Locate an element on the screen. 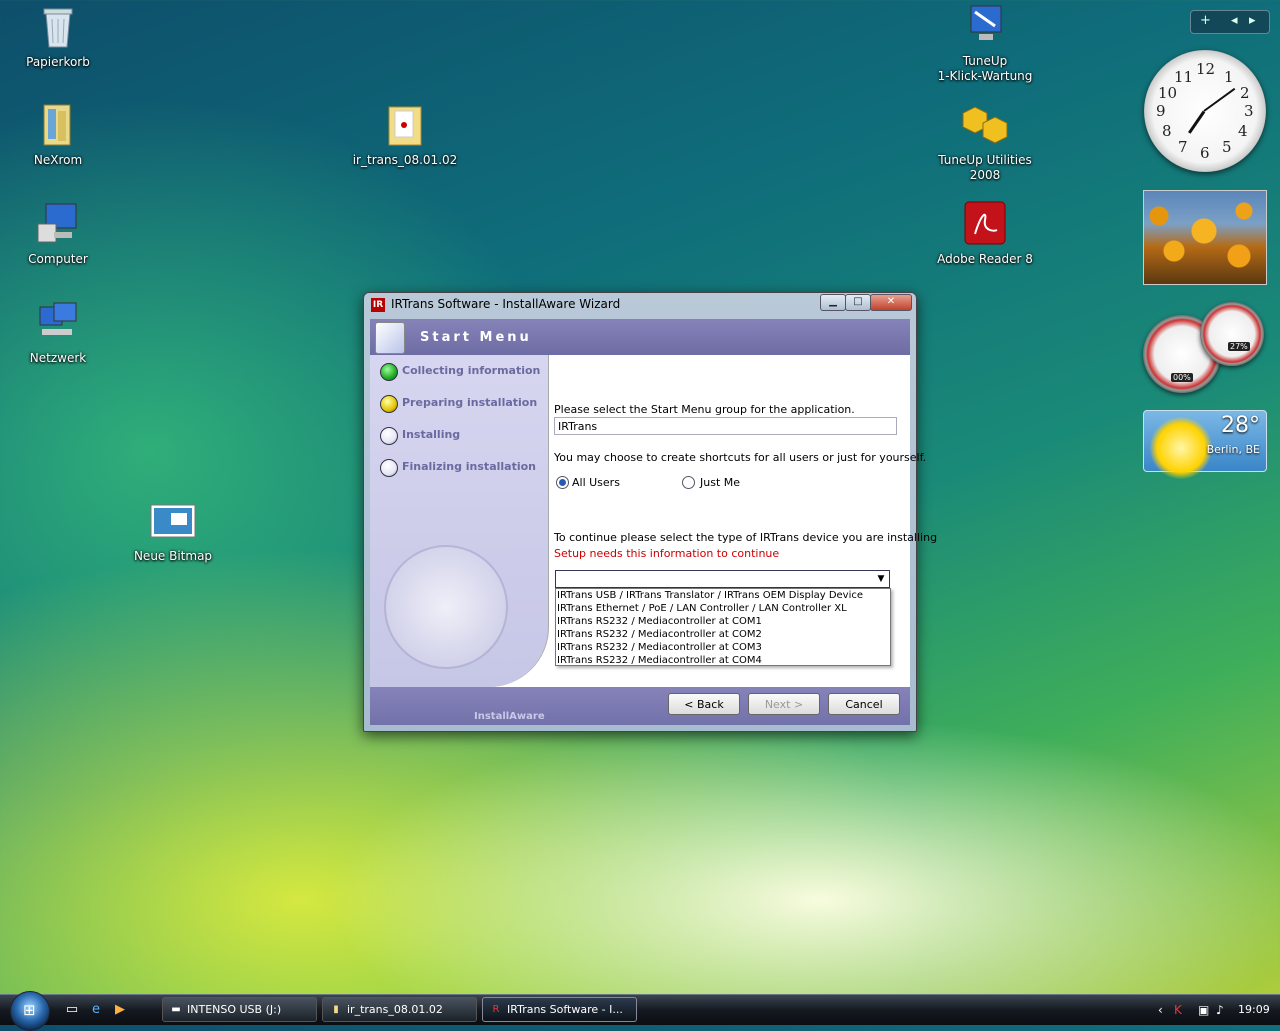  desktop-icon-label: Netzwerk is located at coordinates (58, 358).